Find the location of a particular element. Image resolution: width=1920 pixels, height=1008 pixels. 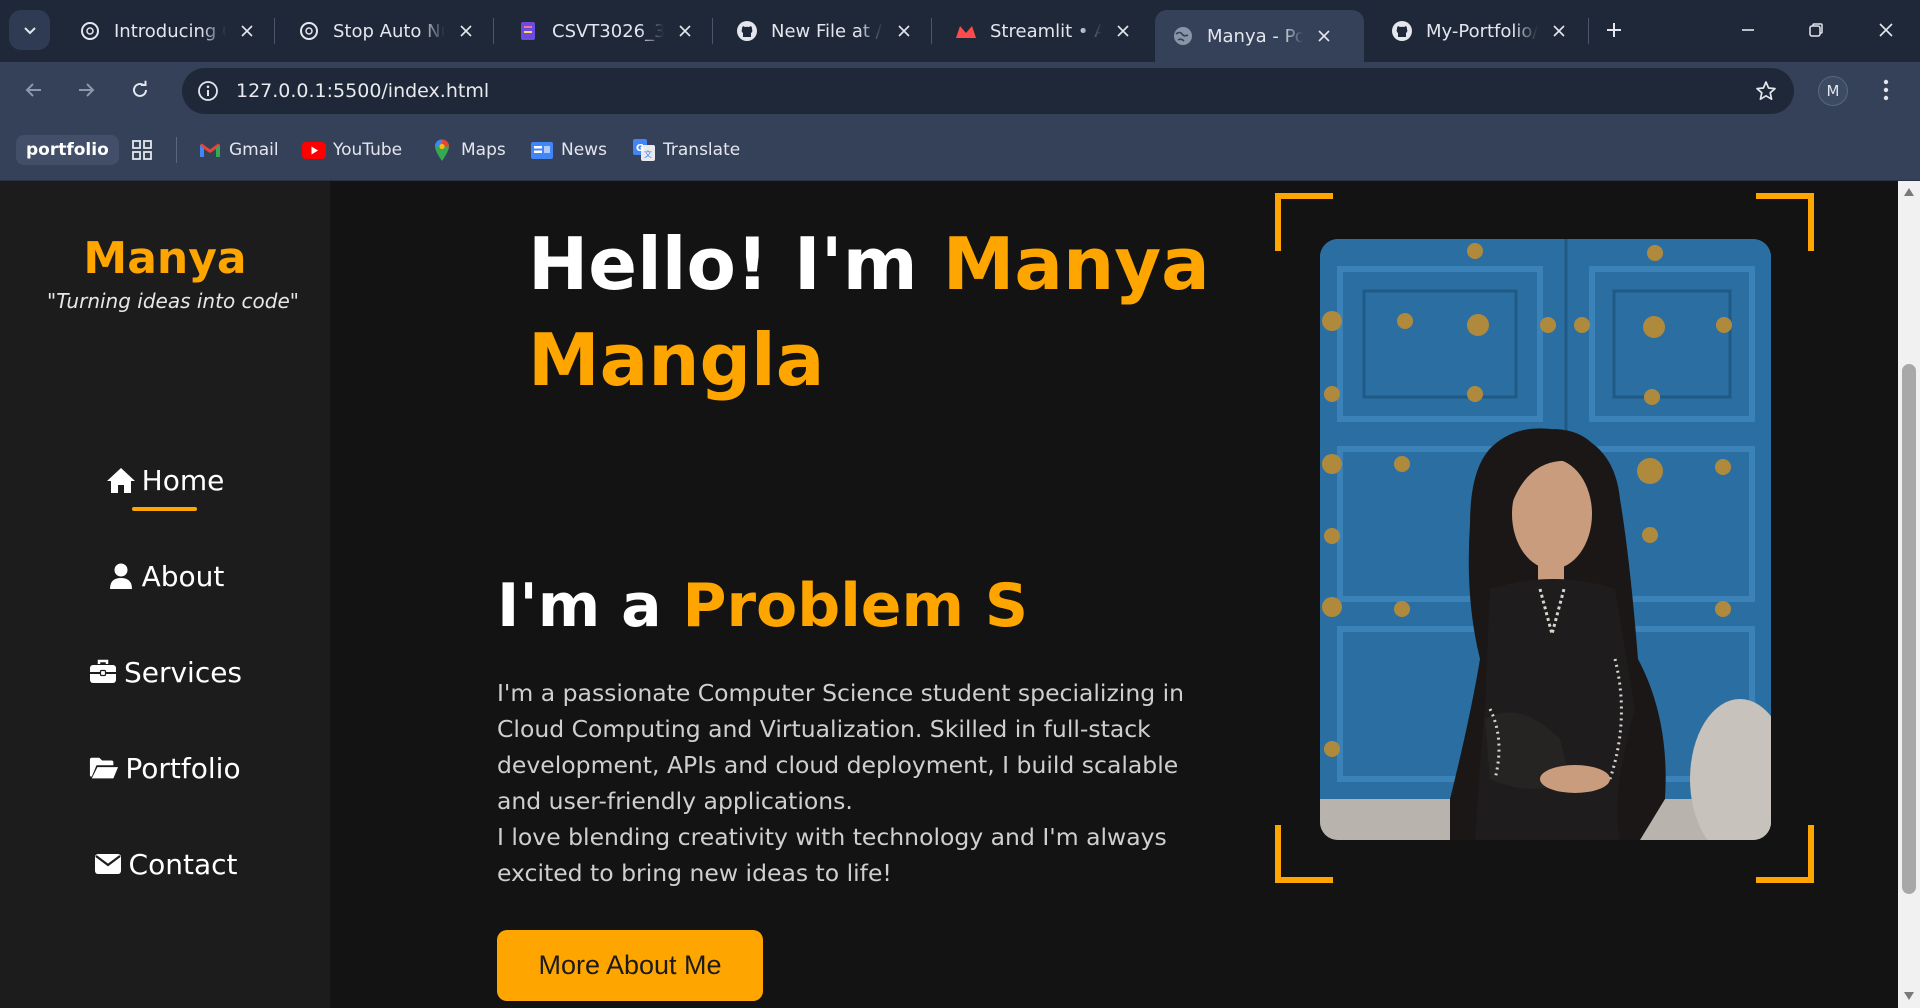

tab-title: Streamlit • A faster is located at coordinates (1046, 31).